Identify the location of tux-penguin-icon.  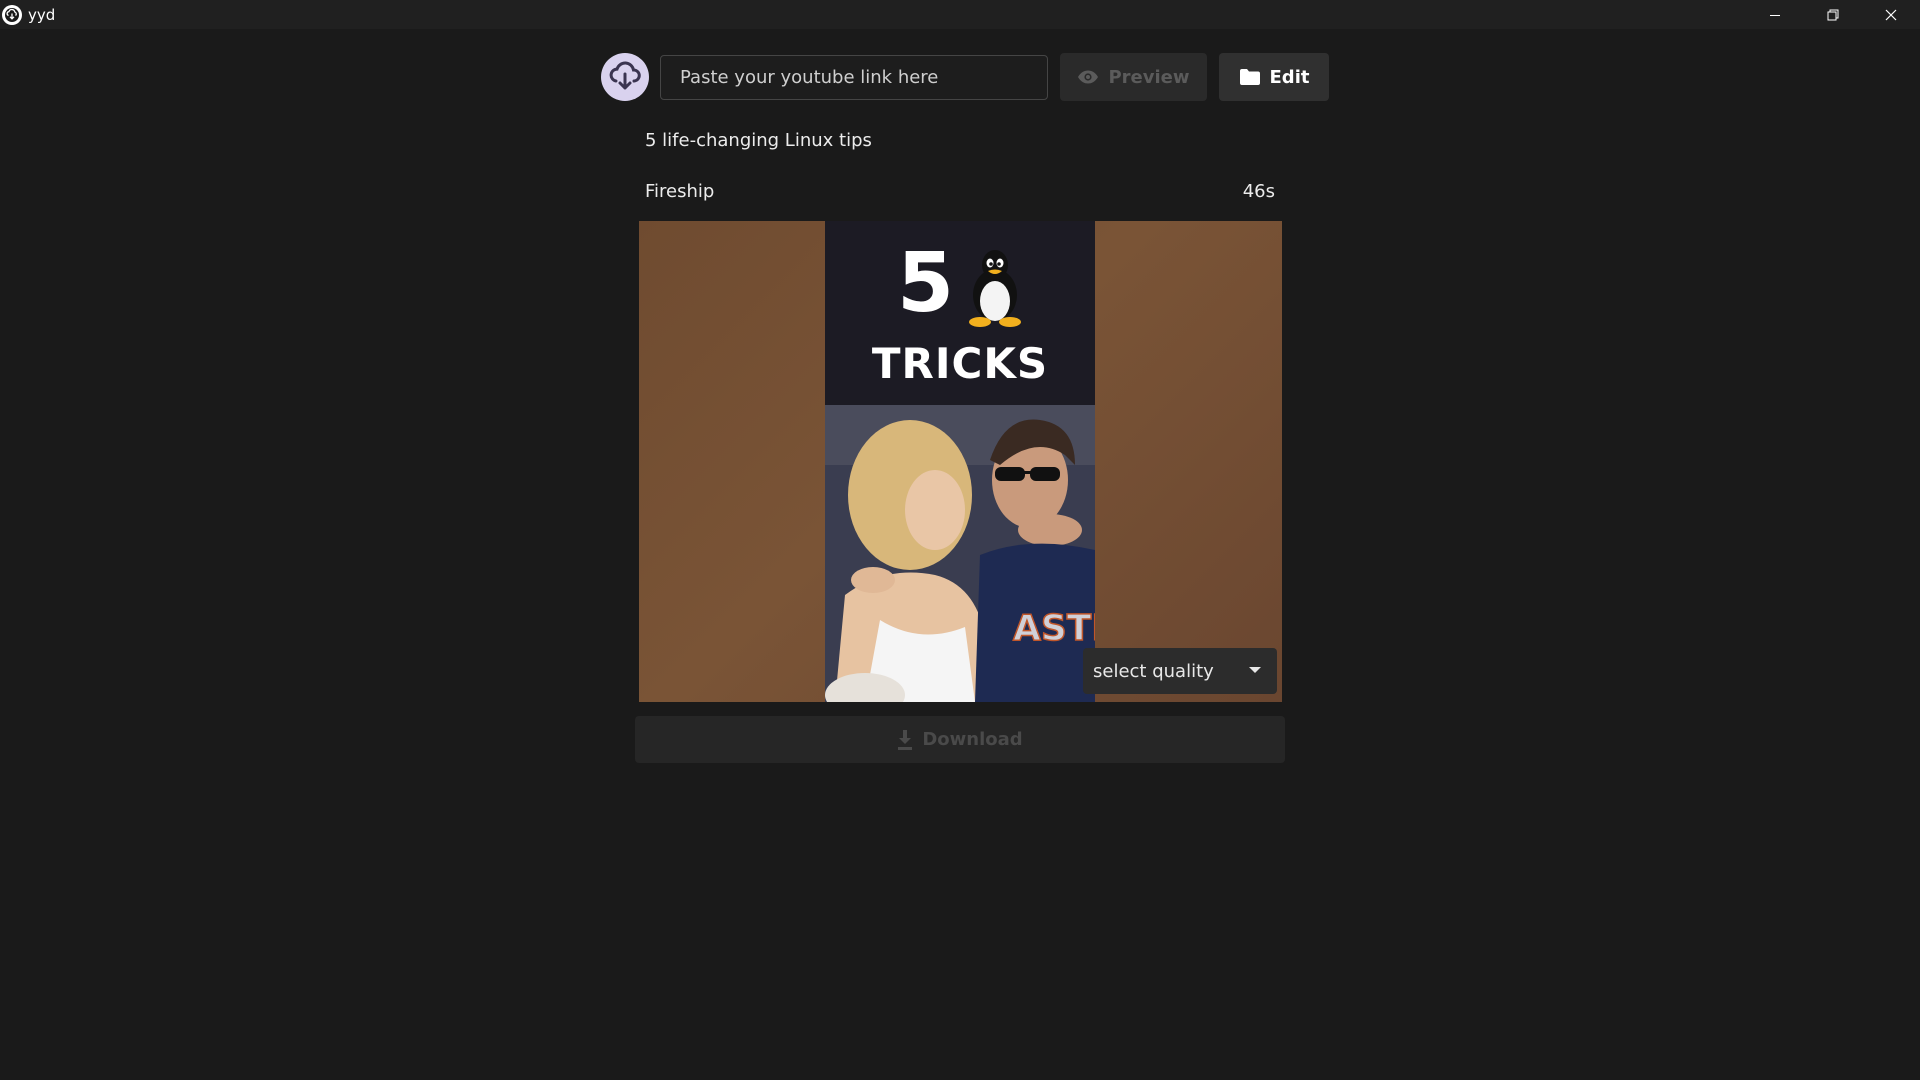
(995, 288).